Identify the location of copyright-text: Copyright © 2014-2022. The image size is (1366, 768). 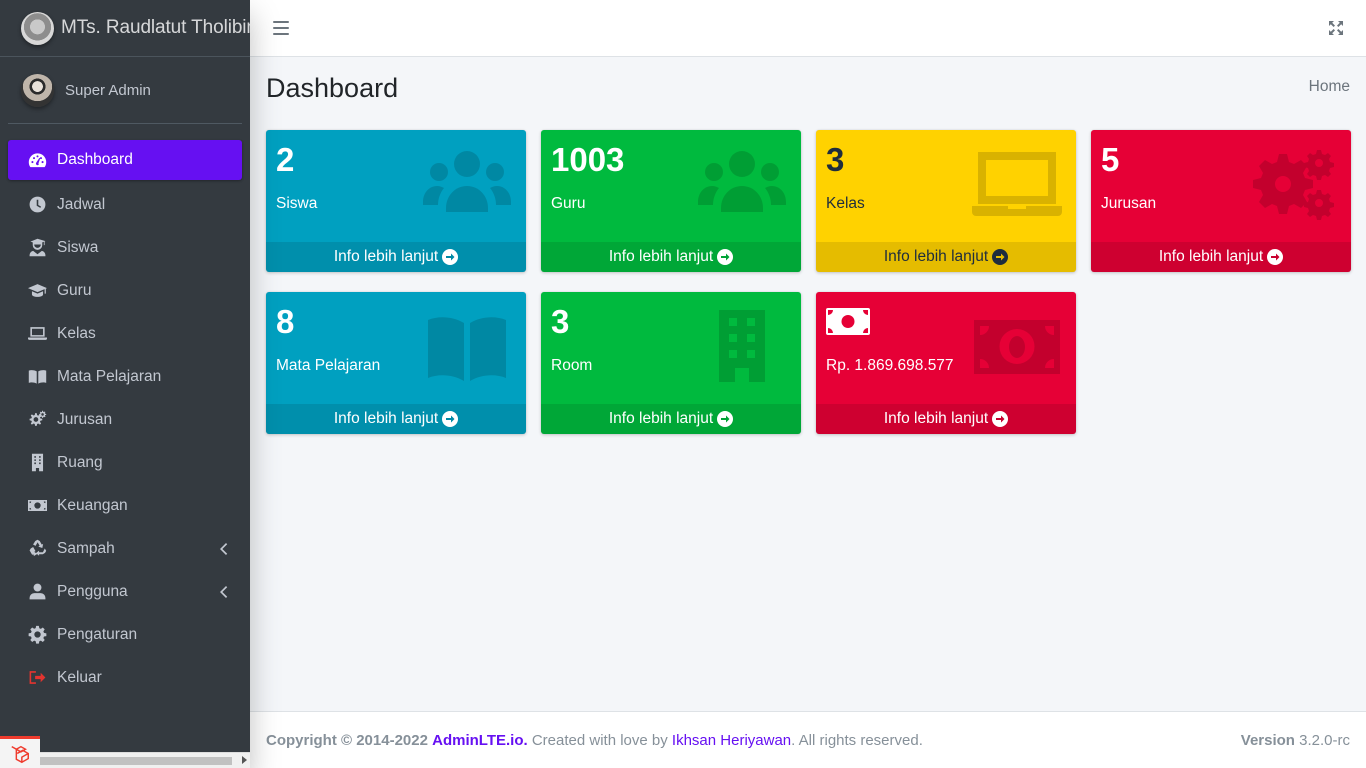
(347, 740).